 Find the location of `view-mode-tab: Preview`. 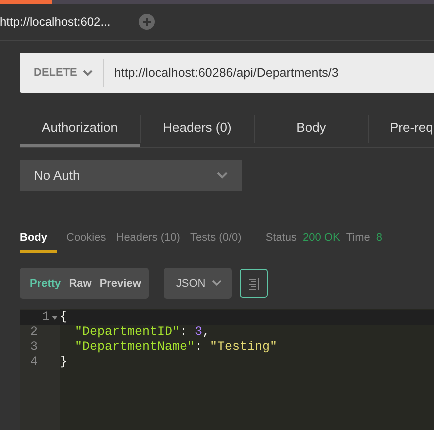

view-mode-tab: Preview is located at coordinates (121, 284).